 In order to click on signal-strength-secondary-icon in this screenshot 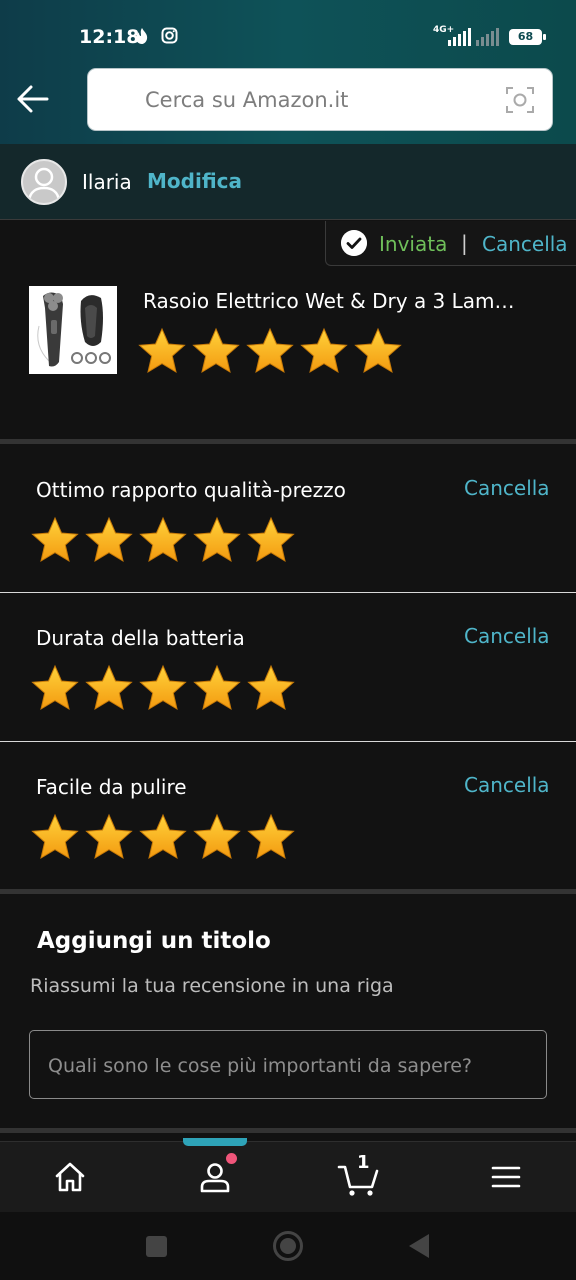, I will do `click(487, 36)`.